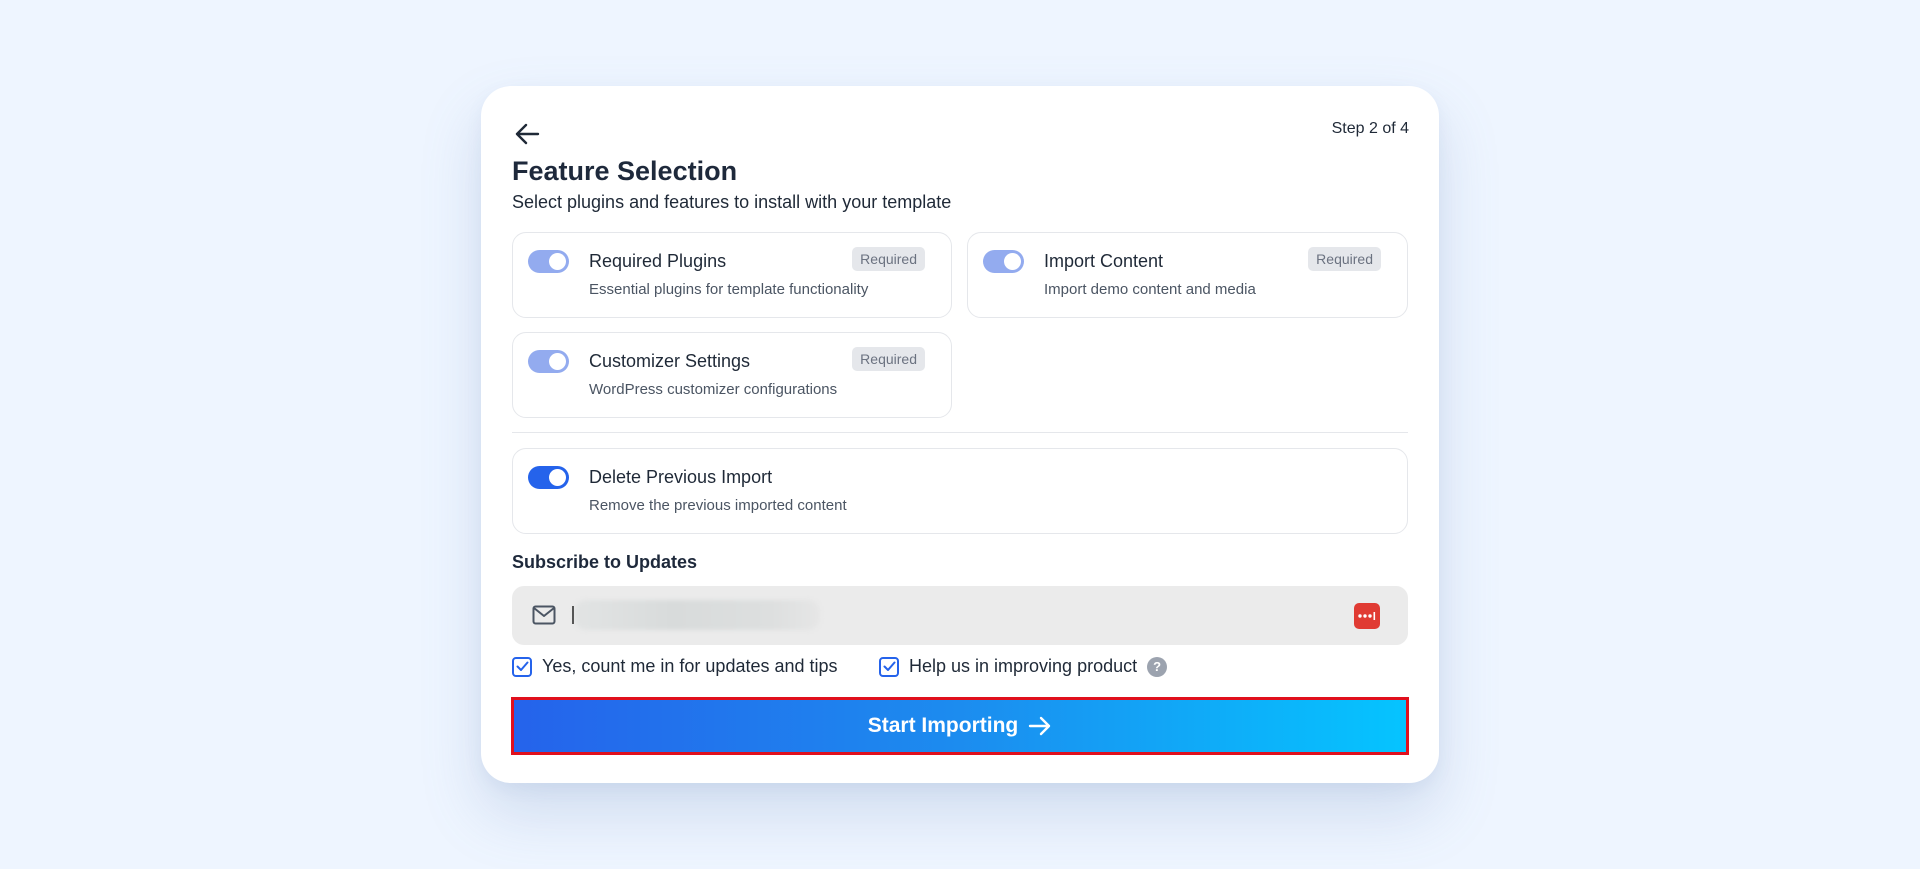  Describe the element at coordinates (1150, 289) in the screenshot. I see `feature-description: Import demo content and media` at that location.